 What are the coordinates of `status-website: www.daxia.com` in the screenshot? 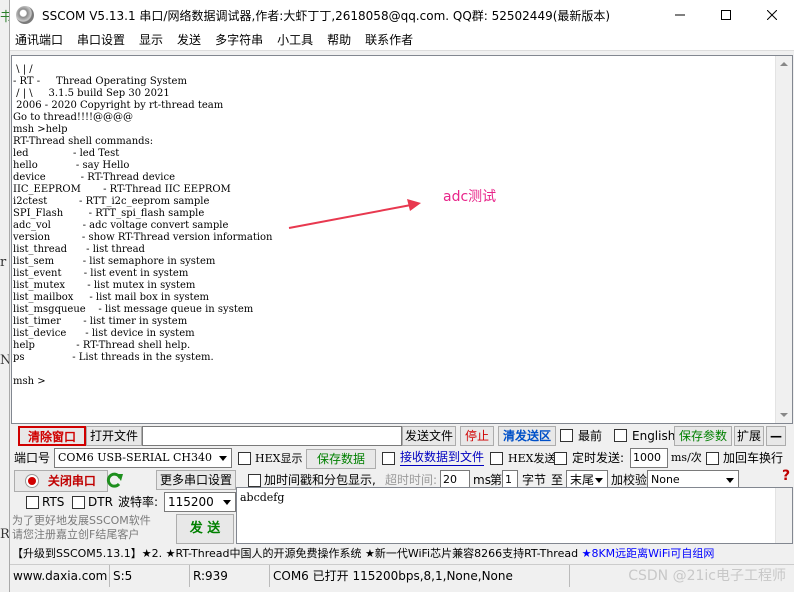 It's located at (60, 576).